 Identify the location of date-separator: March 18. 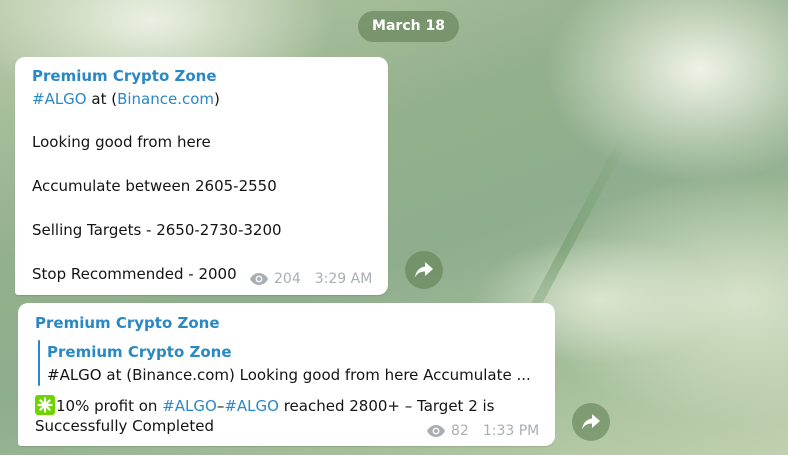
(408, 26).